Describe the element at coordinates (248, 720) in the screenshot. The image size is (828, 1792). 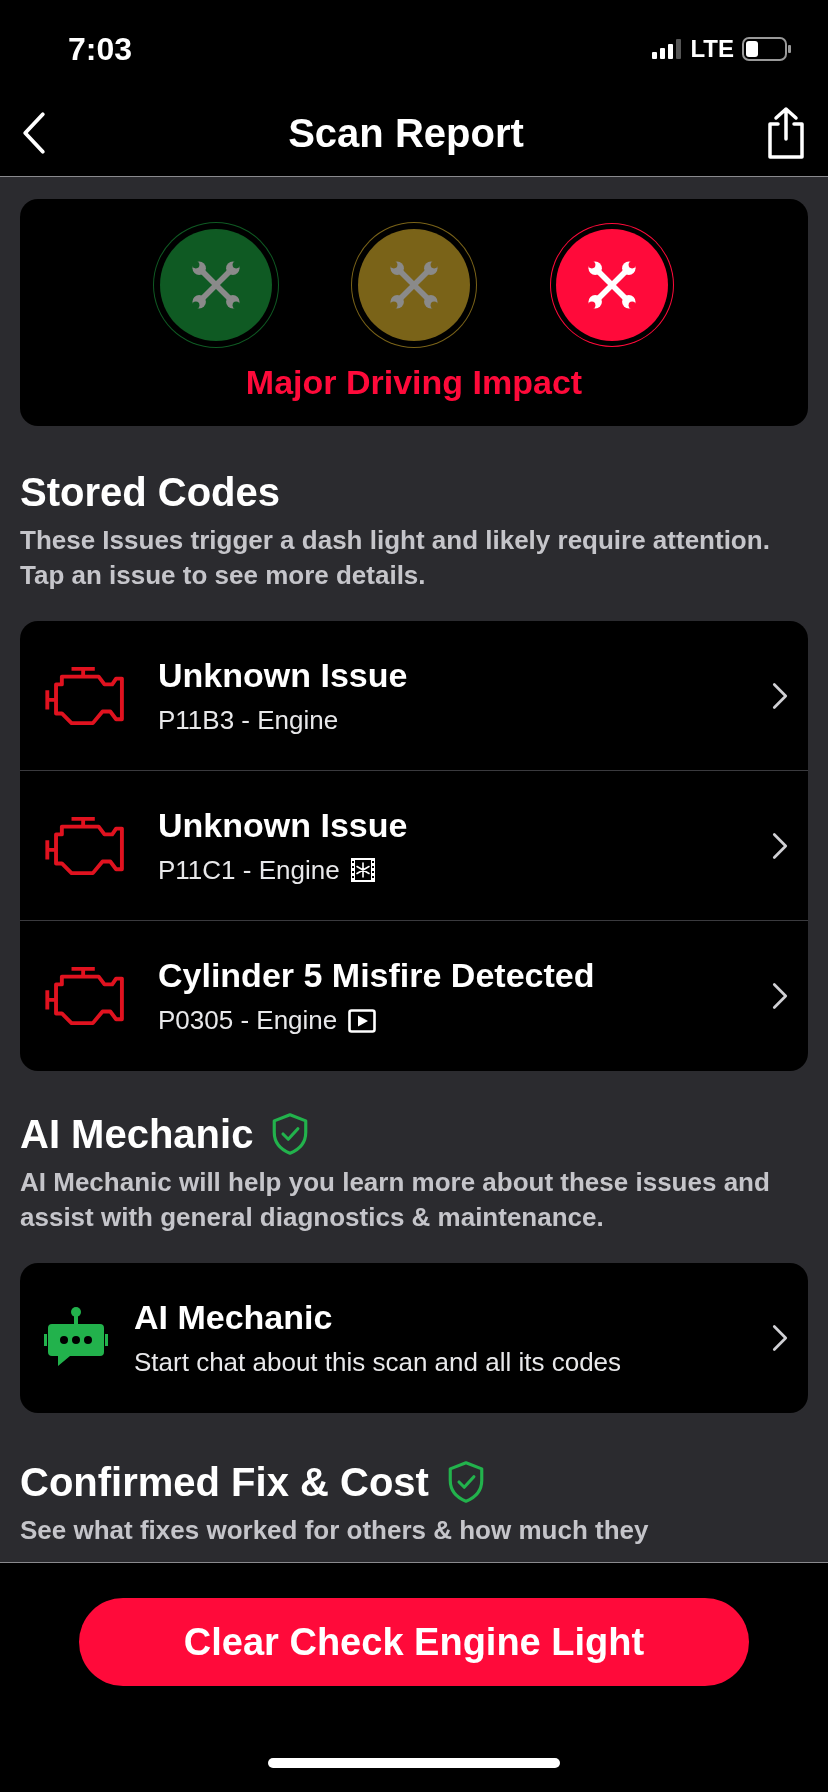
I see `code-label: P11B3 - Engine` at that location.